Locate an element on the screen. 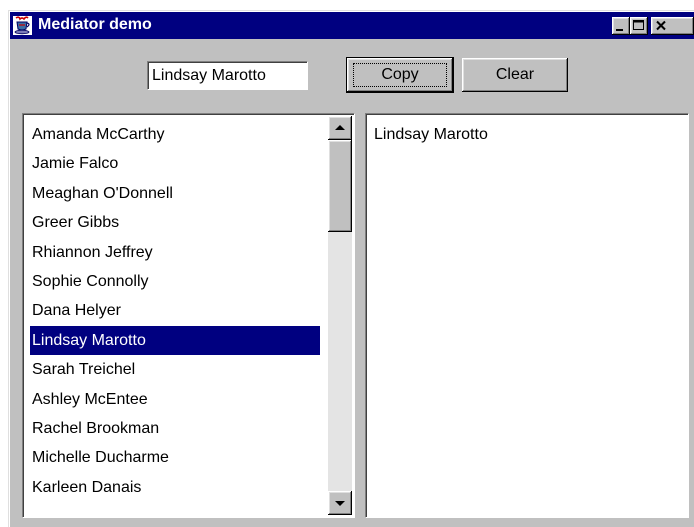 The image size is (694, 527). list-item: Jamie Falco is located at coordinates (175, 163).